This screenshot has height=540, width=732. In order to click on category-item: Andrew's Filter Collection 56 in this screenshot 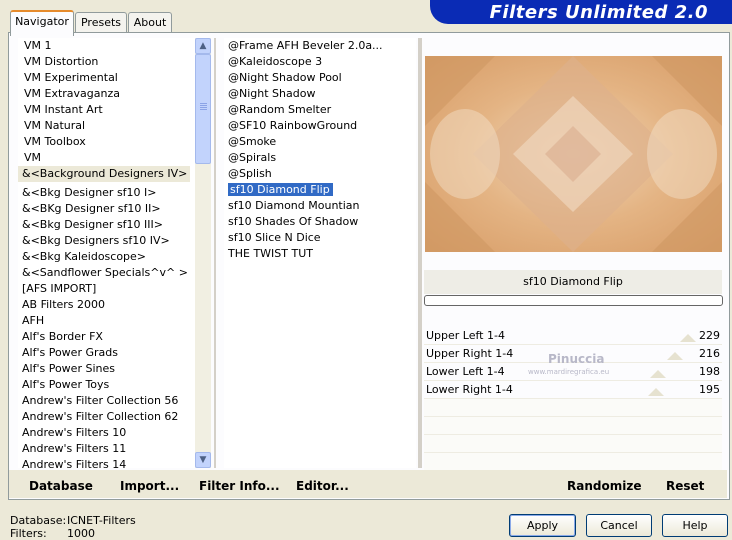, I will do `click(106, 401)`.